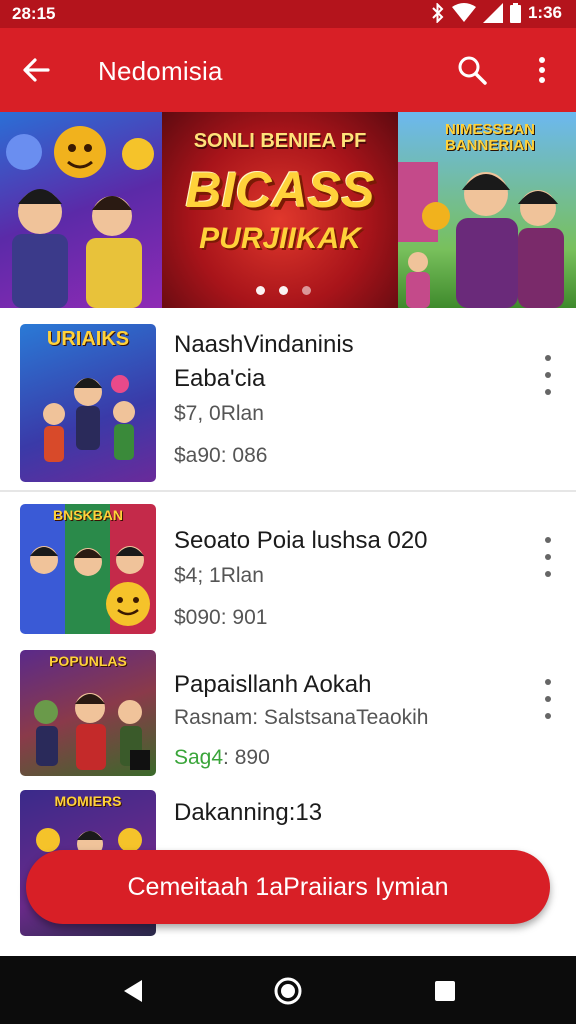 The image size is (576, 1024). Describe the element at coordinates (219, 575) in the screenshot. I see `game-meta: $4; 1Rlan` at that location.